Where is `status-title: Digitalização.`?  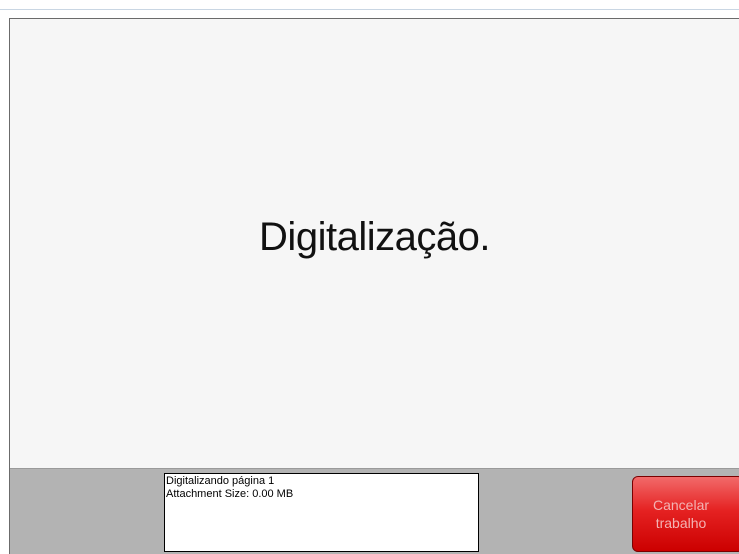
status-title: Digitalização. is located at coordinates (374, 237).